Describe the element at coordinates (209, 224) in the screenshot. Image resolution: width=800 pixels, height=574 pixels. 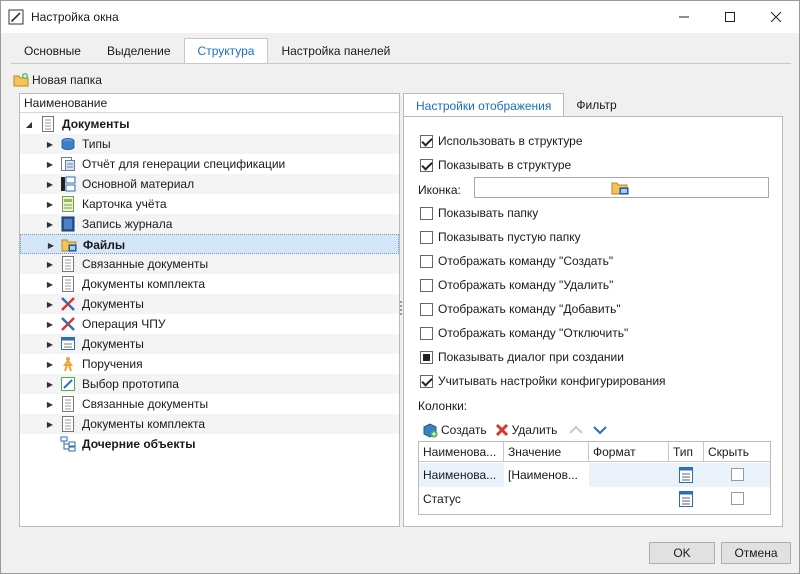
I see `tree-item: ▶ Запись журнала` at that location.